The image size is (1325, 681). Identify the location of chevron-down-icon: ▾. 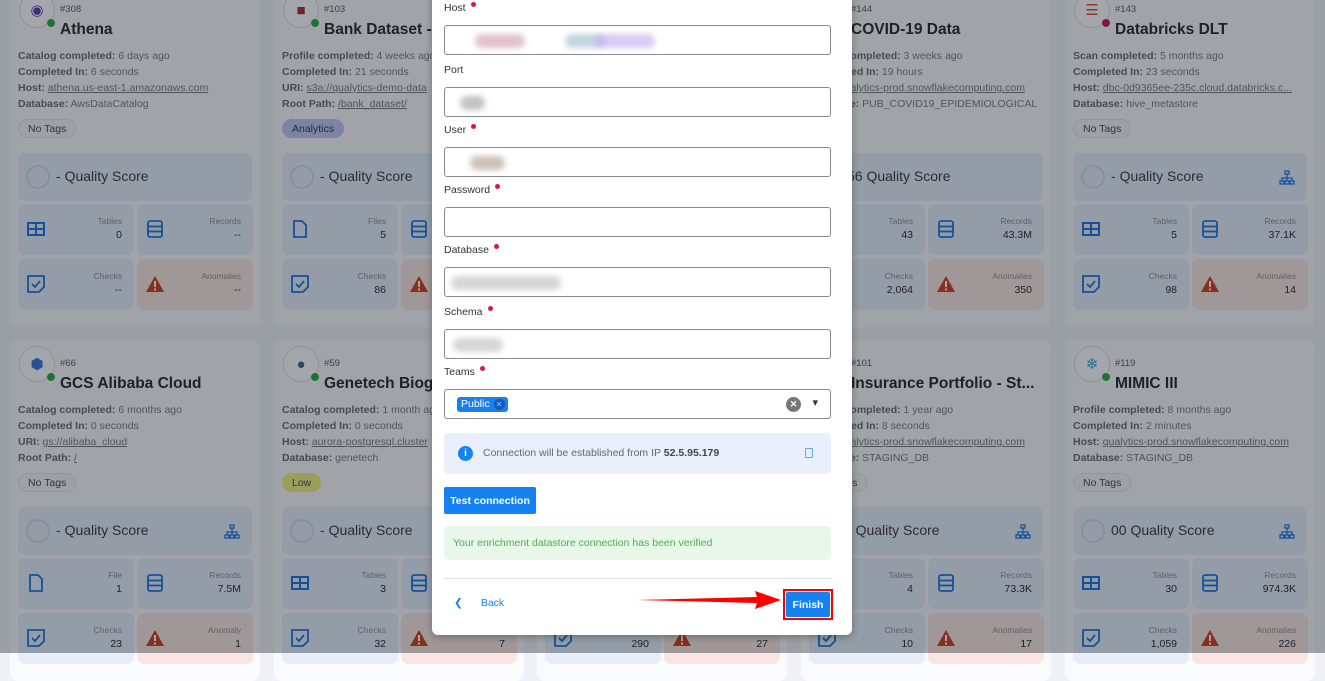
(815, 402).